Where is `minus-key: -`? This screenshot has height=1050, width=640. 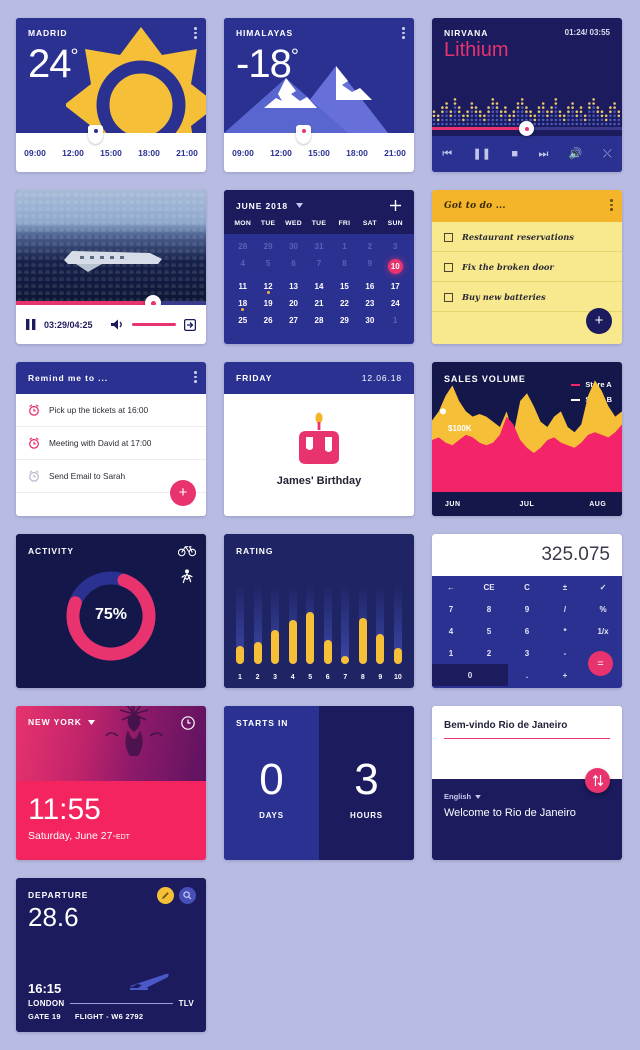 minus-key: - is located at coordinates (565, 653).